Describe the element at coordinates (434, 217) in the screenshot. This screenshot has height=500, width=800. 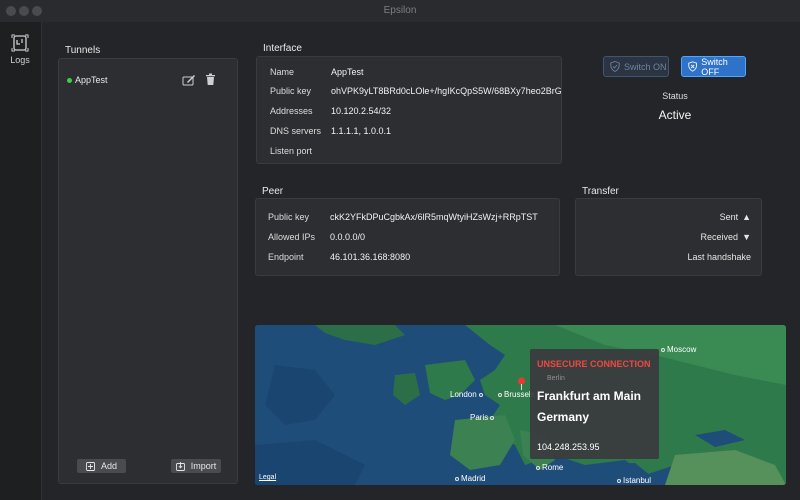
I see `peer-public-key-value: ckK2YFkDPuCgbkAx/6lR5mqWtyiHZsWzj+RRpTST` at that location.